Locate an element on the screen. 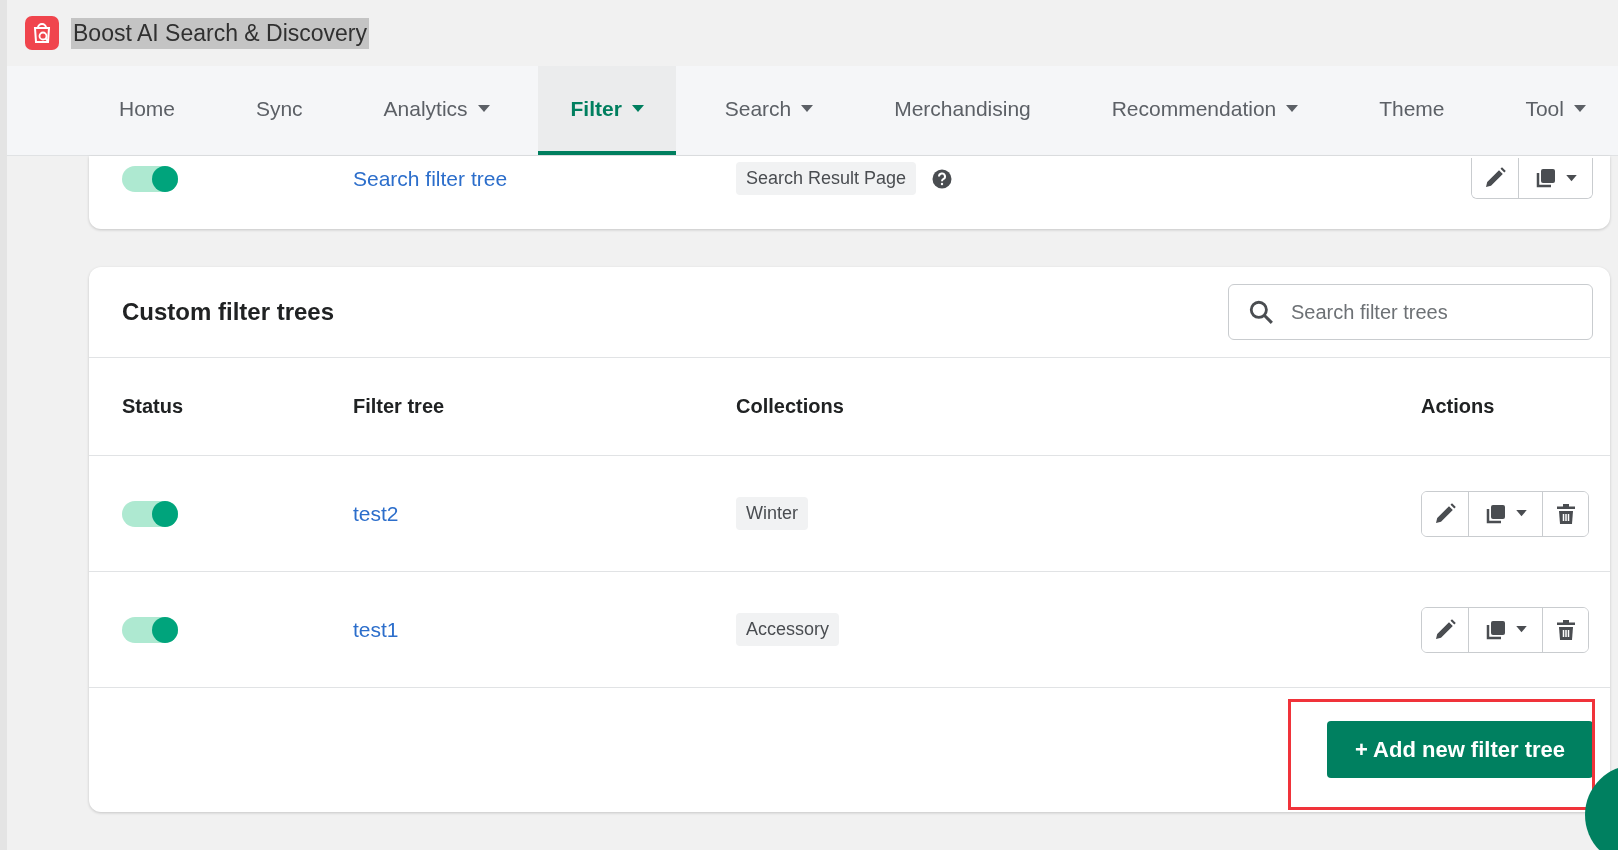 This screenshot has width=1618, height=850. add-filter-tree-button: + Add new filter tree is located at coordinates (1460, 749).